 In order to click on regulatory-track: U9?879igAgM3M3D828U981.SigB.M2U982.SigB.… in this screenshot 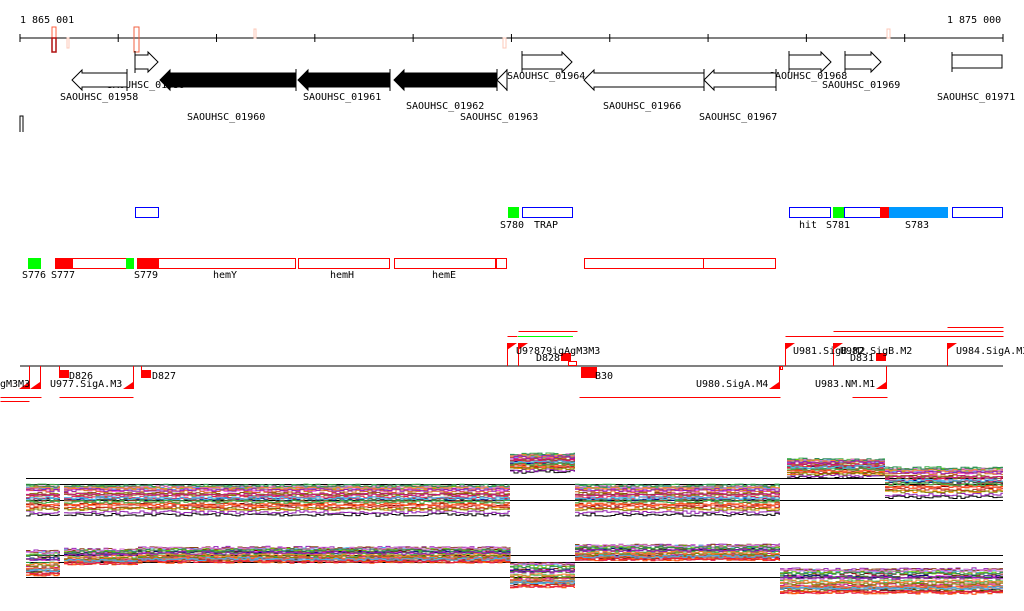, I will do `click(512, 364)`.